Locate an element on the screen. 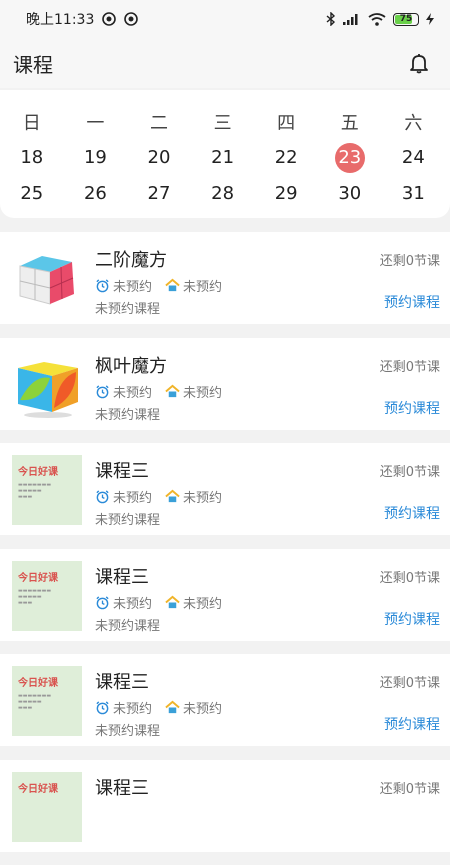  rubiks-cube-thumbnail is located at coordinates (47, 279).